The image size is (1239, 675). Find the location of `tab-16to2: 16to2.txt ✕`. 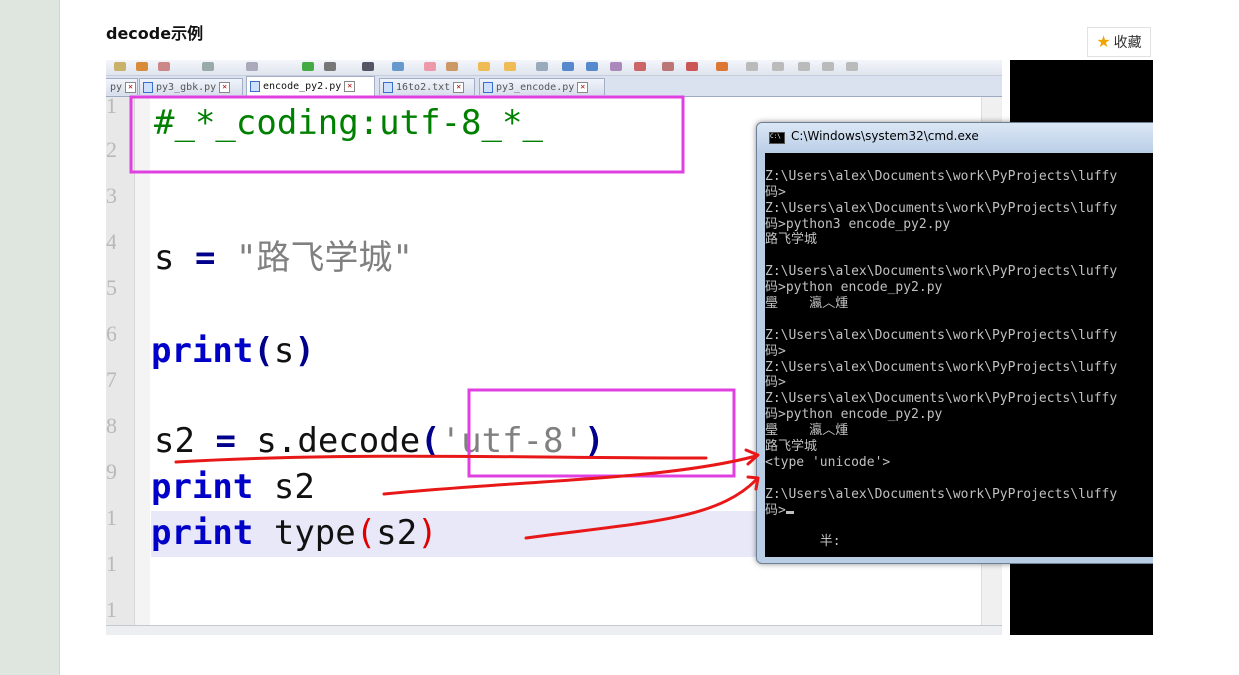

tab-16to2: 16to2.txt ✕ is located at coordinates (427, 86).